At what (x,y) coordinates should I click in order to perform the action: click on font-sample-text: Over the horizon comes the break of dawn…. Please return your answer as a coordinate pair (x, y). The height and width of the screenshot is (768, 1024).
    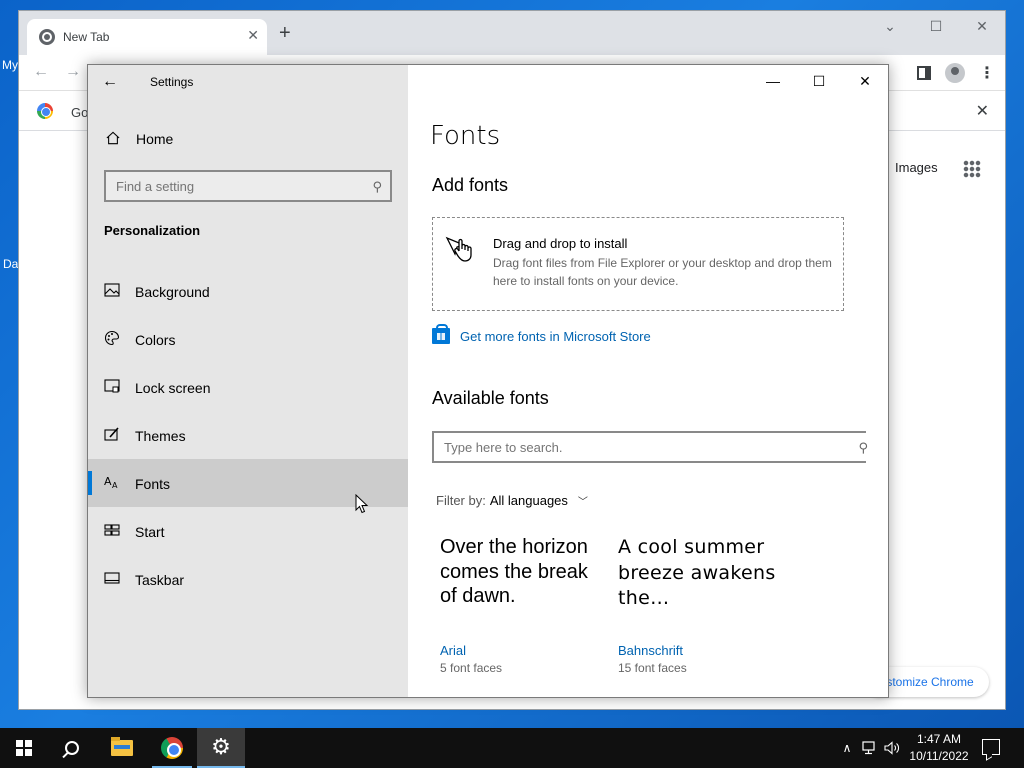
    Looking at the image, I should click on (514, 571).